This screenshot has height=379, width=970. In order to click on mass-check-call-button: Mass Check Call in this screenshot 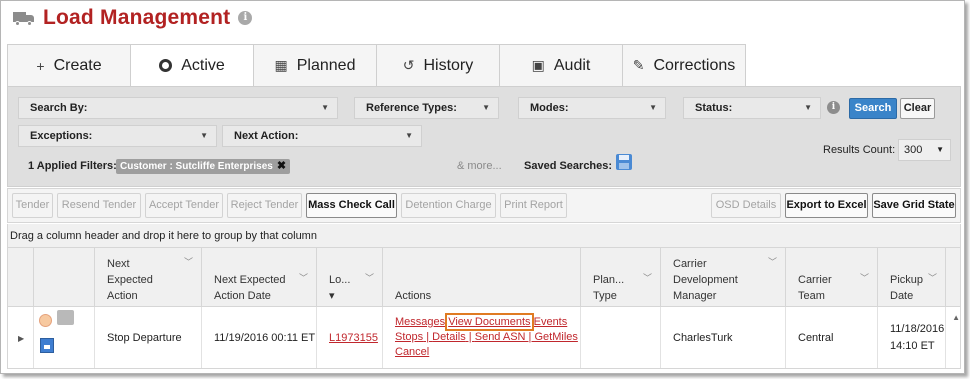, I will do `click(351, 205)`.